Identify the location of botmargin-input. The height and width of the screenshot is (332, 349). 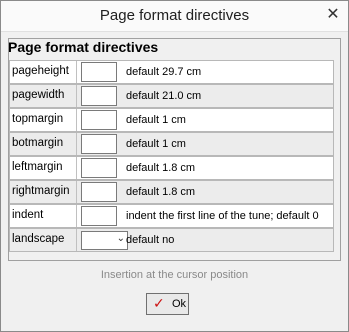
(99, 144).